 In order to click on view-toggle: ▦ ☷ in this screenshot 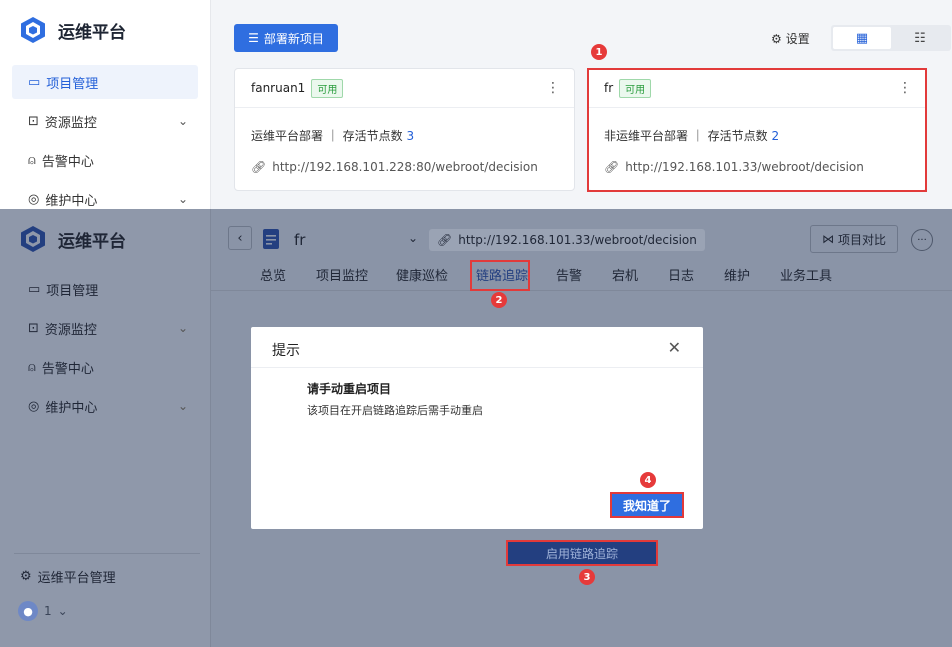, I will do `click(891, 38)`.